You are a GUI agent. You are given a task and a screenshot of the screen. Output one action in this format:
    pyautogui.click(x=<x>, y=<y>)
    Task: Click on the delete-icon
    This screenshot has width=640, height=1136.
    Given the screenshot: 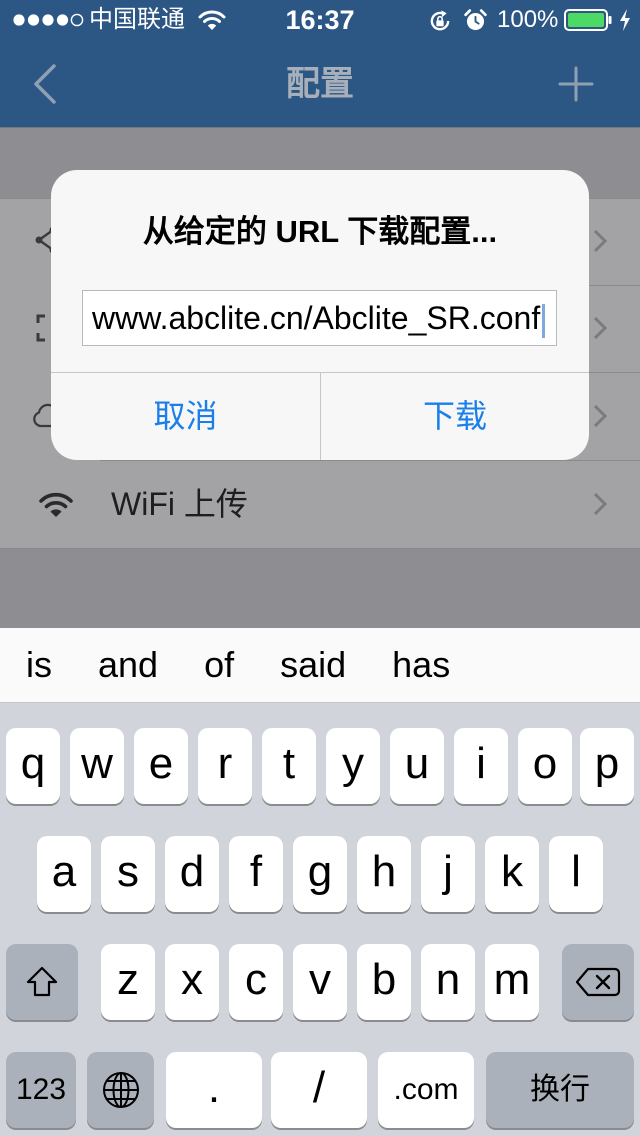 What is the action you would take?
    pyautogui.click(x=598, y=982)
    